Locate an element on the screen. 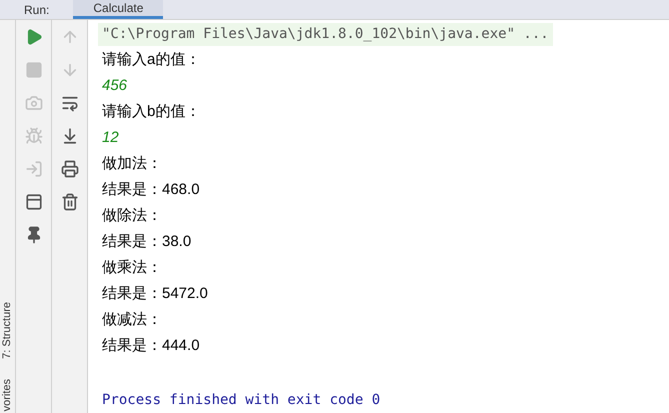 Image resolution: width=669 pixels, height=413 pixels. side-tab: vorites is located at coordinates (8, 394).